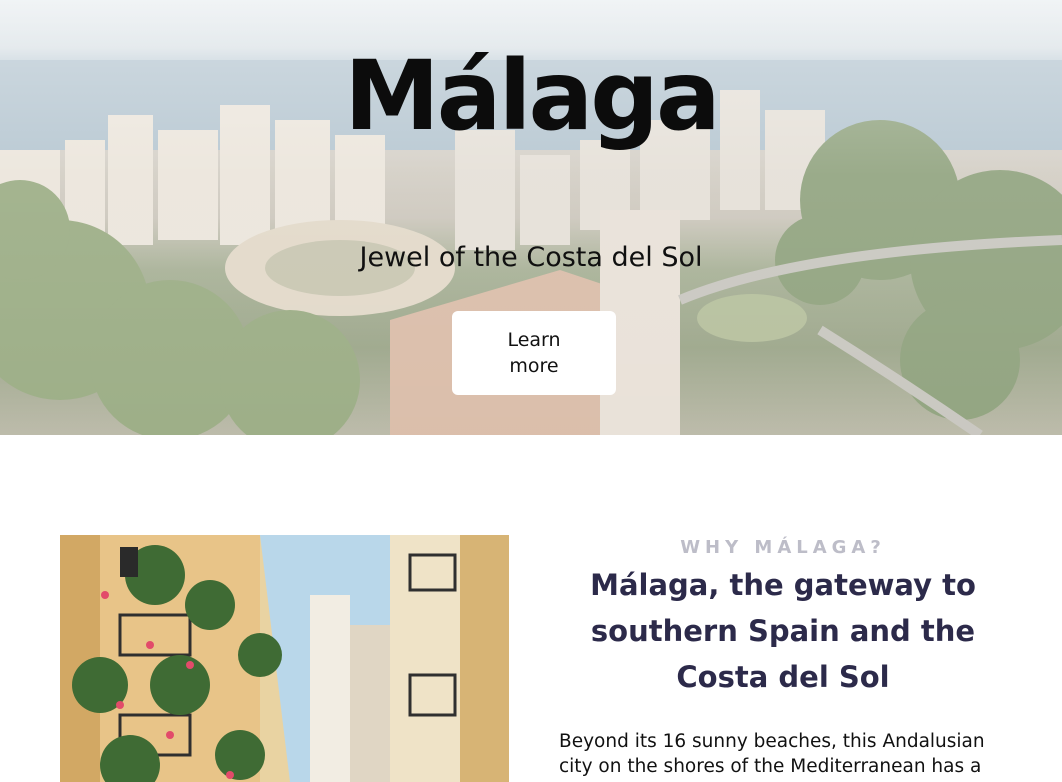  Describe the element at coordinates (534, 353) in the screenshot. I see `learn-more-button: Learn more` at that location.